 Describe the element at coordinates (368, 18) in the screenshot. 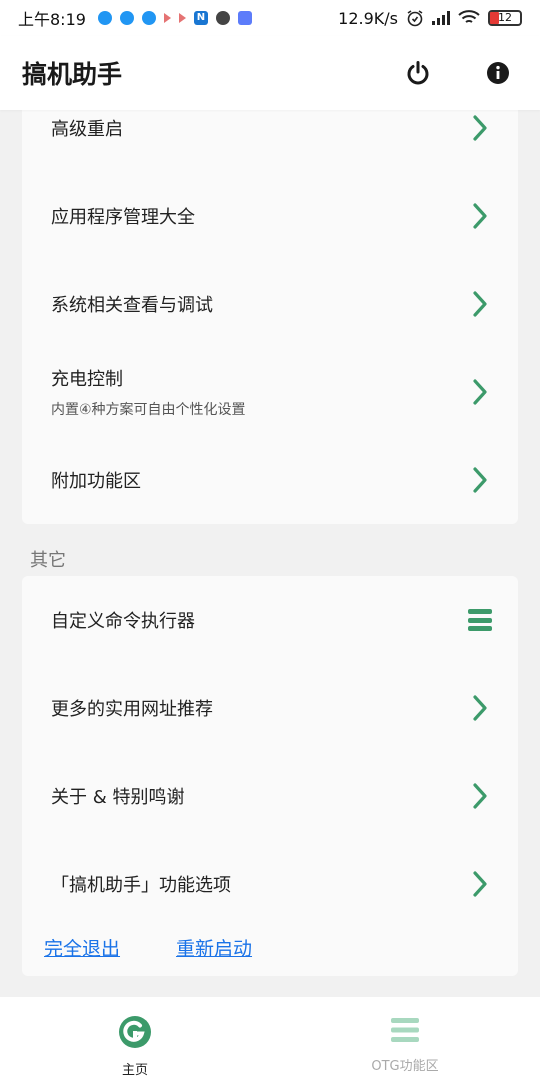

I see `network-speed: 12.9K/s` at that location.